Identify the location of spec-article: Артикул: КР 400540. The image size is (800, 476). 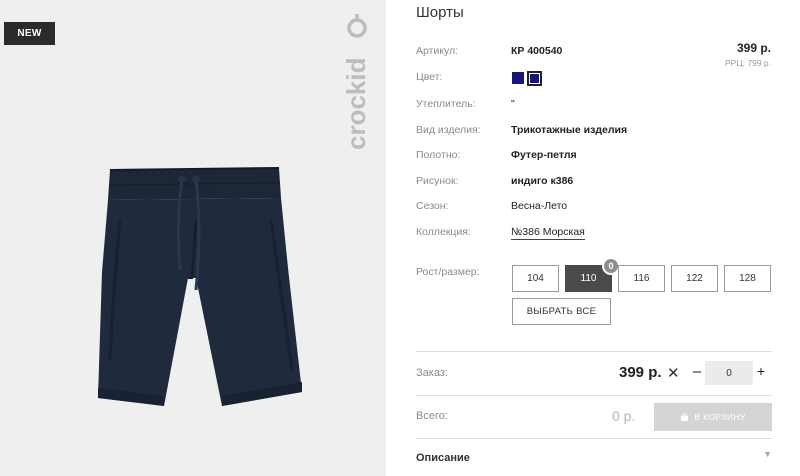
(596, 53).